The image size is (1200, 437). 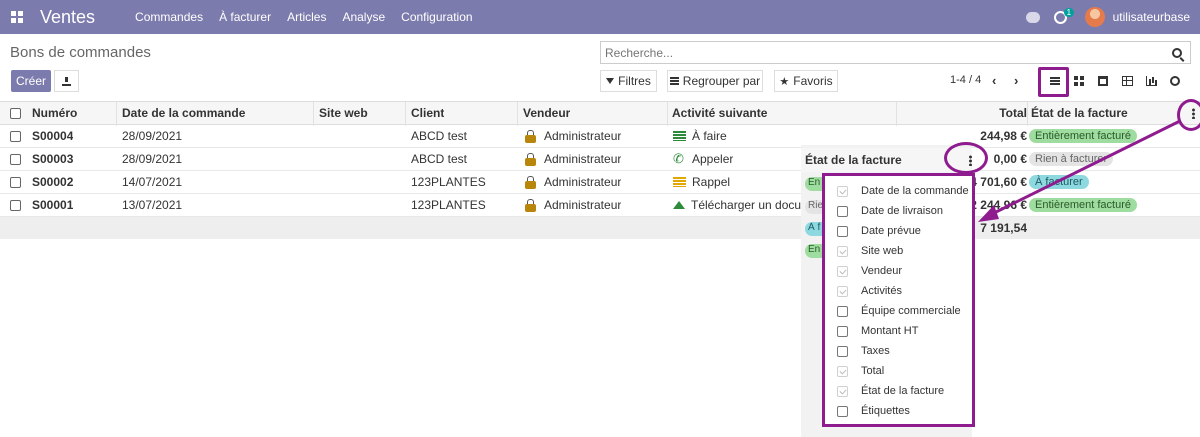 I want to click on menu-item-analyse: Analyse, so click(x=363, y=17).